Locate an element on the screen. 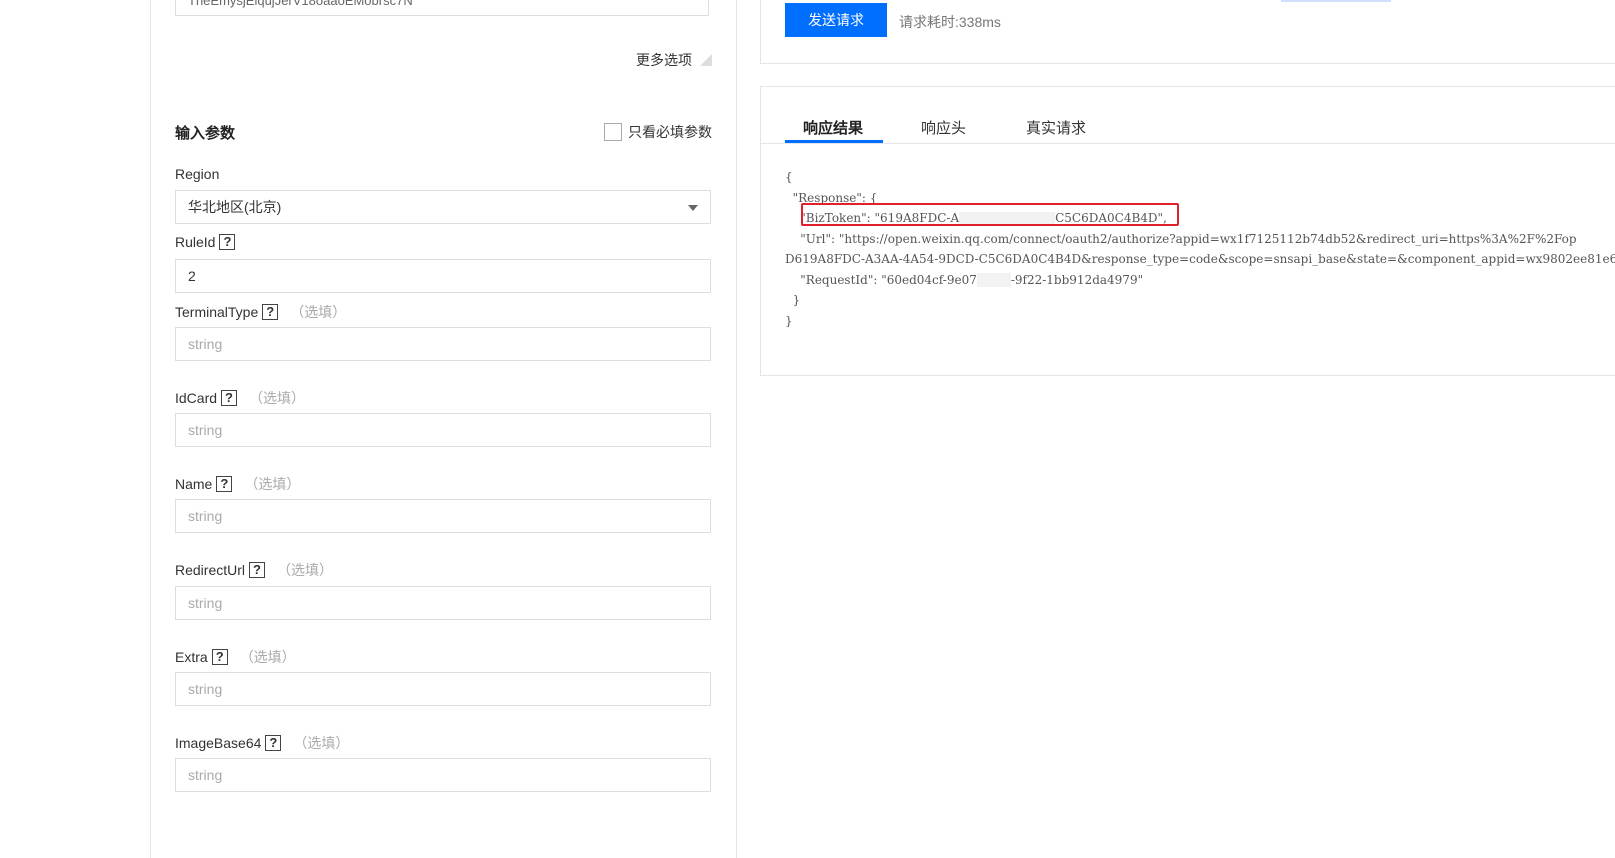  region-select: 华北地区(北京) is located at coordinates (443, 207).